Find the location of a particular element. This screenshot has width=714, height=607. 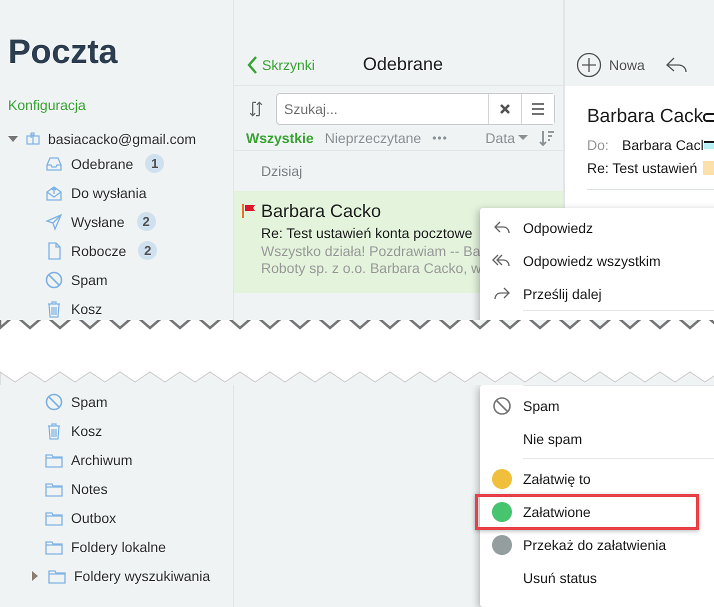

date-group-header: Dzisiaj is located at coordinates (282, 171).